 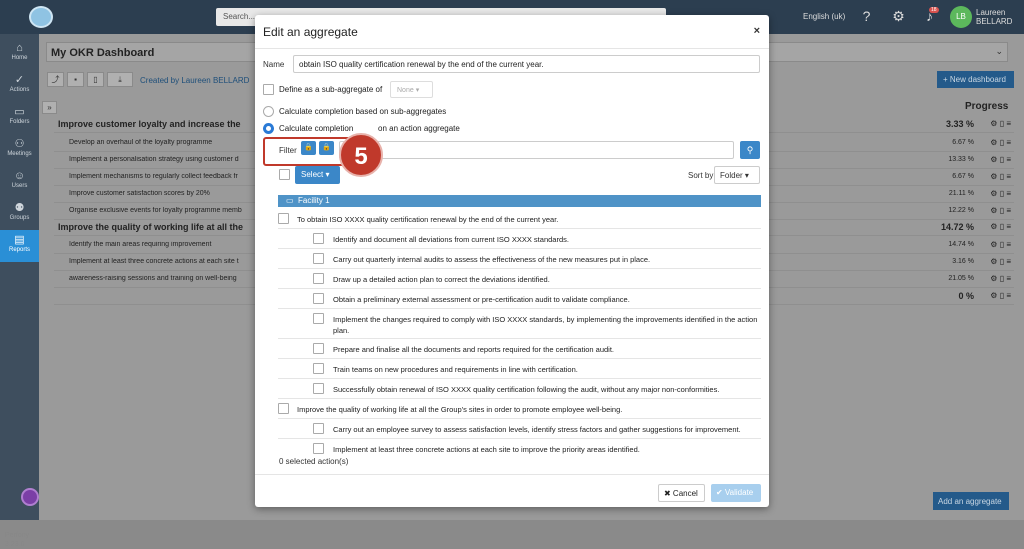 What do you see at coordinates (284, 174) in the screenshot?
I see `select-all-checkbox` at bounding box center [284, 174].